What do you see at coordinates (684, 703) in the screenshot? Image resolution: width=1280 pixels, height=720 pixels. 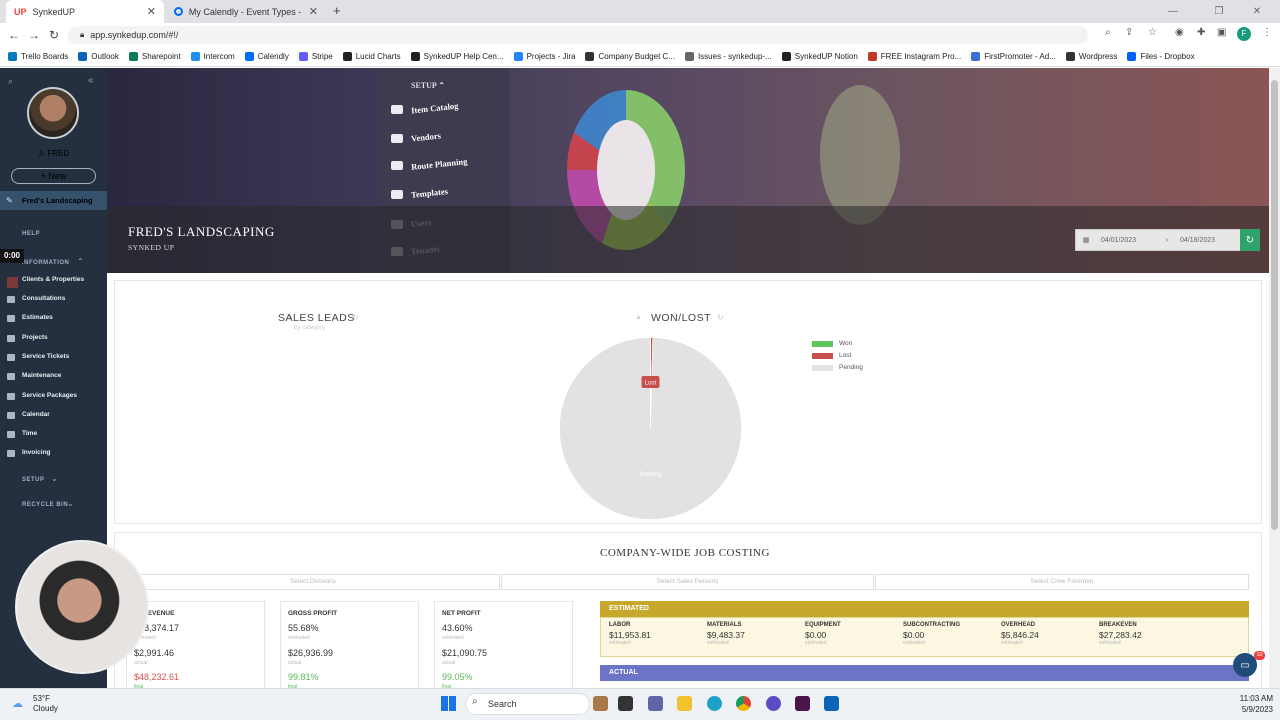 I see `file-explorer-icon` at bounding box center [684, 703].